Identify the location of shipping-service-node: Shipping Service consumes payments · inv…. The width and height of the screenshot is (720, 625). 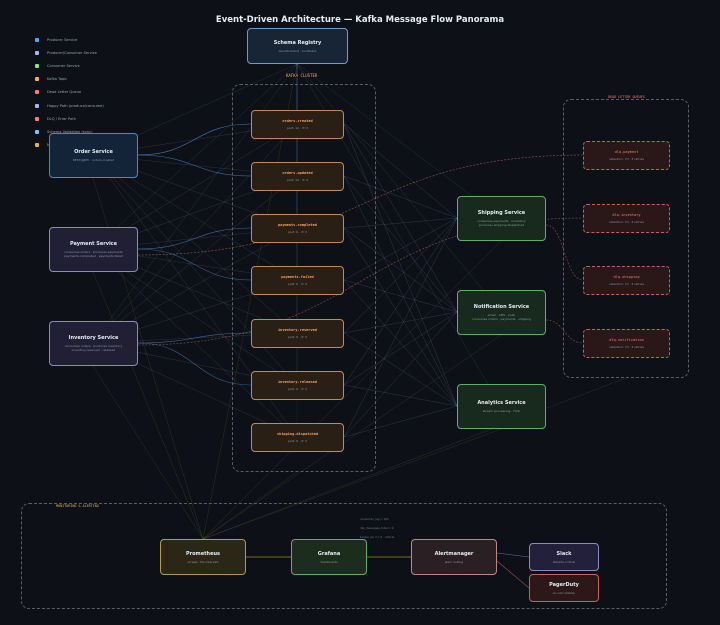
(501, 218).